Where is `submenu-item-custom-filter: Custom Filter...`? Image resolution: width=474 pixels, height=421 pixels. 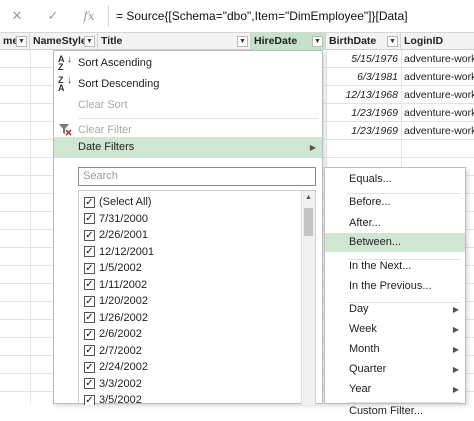 submenu-item-custom-filter: Custom Filter... is located at coordinates (395, 411).